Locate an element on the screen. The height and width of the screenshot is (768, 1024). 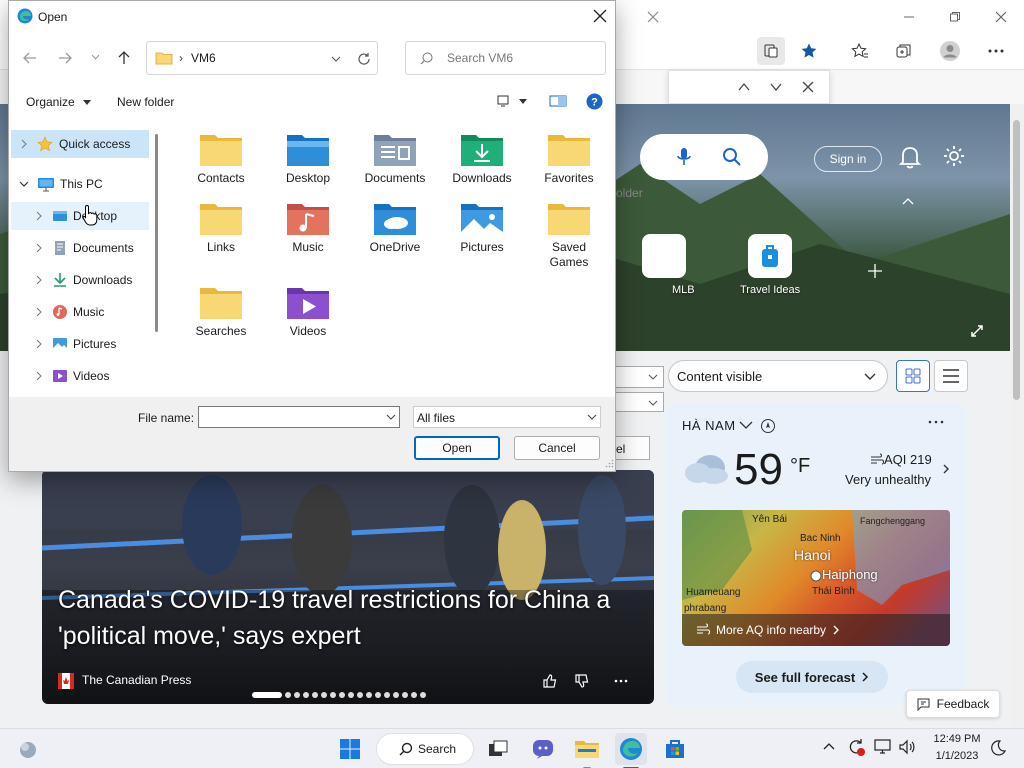
folder-pictures: Pictures is located at coordinates (482, 227).